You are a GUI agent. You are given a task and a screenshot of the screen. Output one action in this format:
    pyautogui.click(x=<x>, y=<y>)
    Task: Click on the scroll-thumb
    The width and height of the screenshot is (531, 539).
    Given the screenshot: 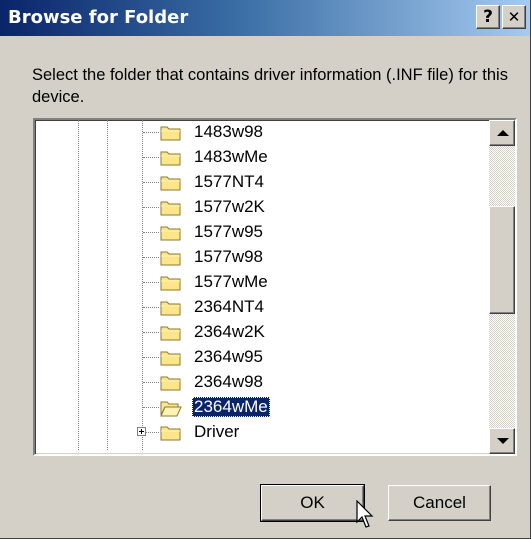 What is the action you would take?
    pyautogui.click(x=502, y=260)
    